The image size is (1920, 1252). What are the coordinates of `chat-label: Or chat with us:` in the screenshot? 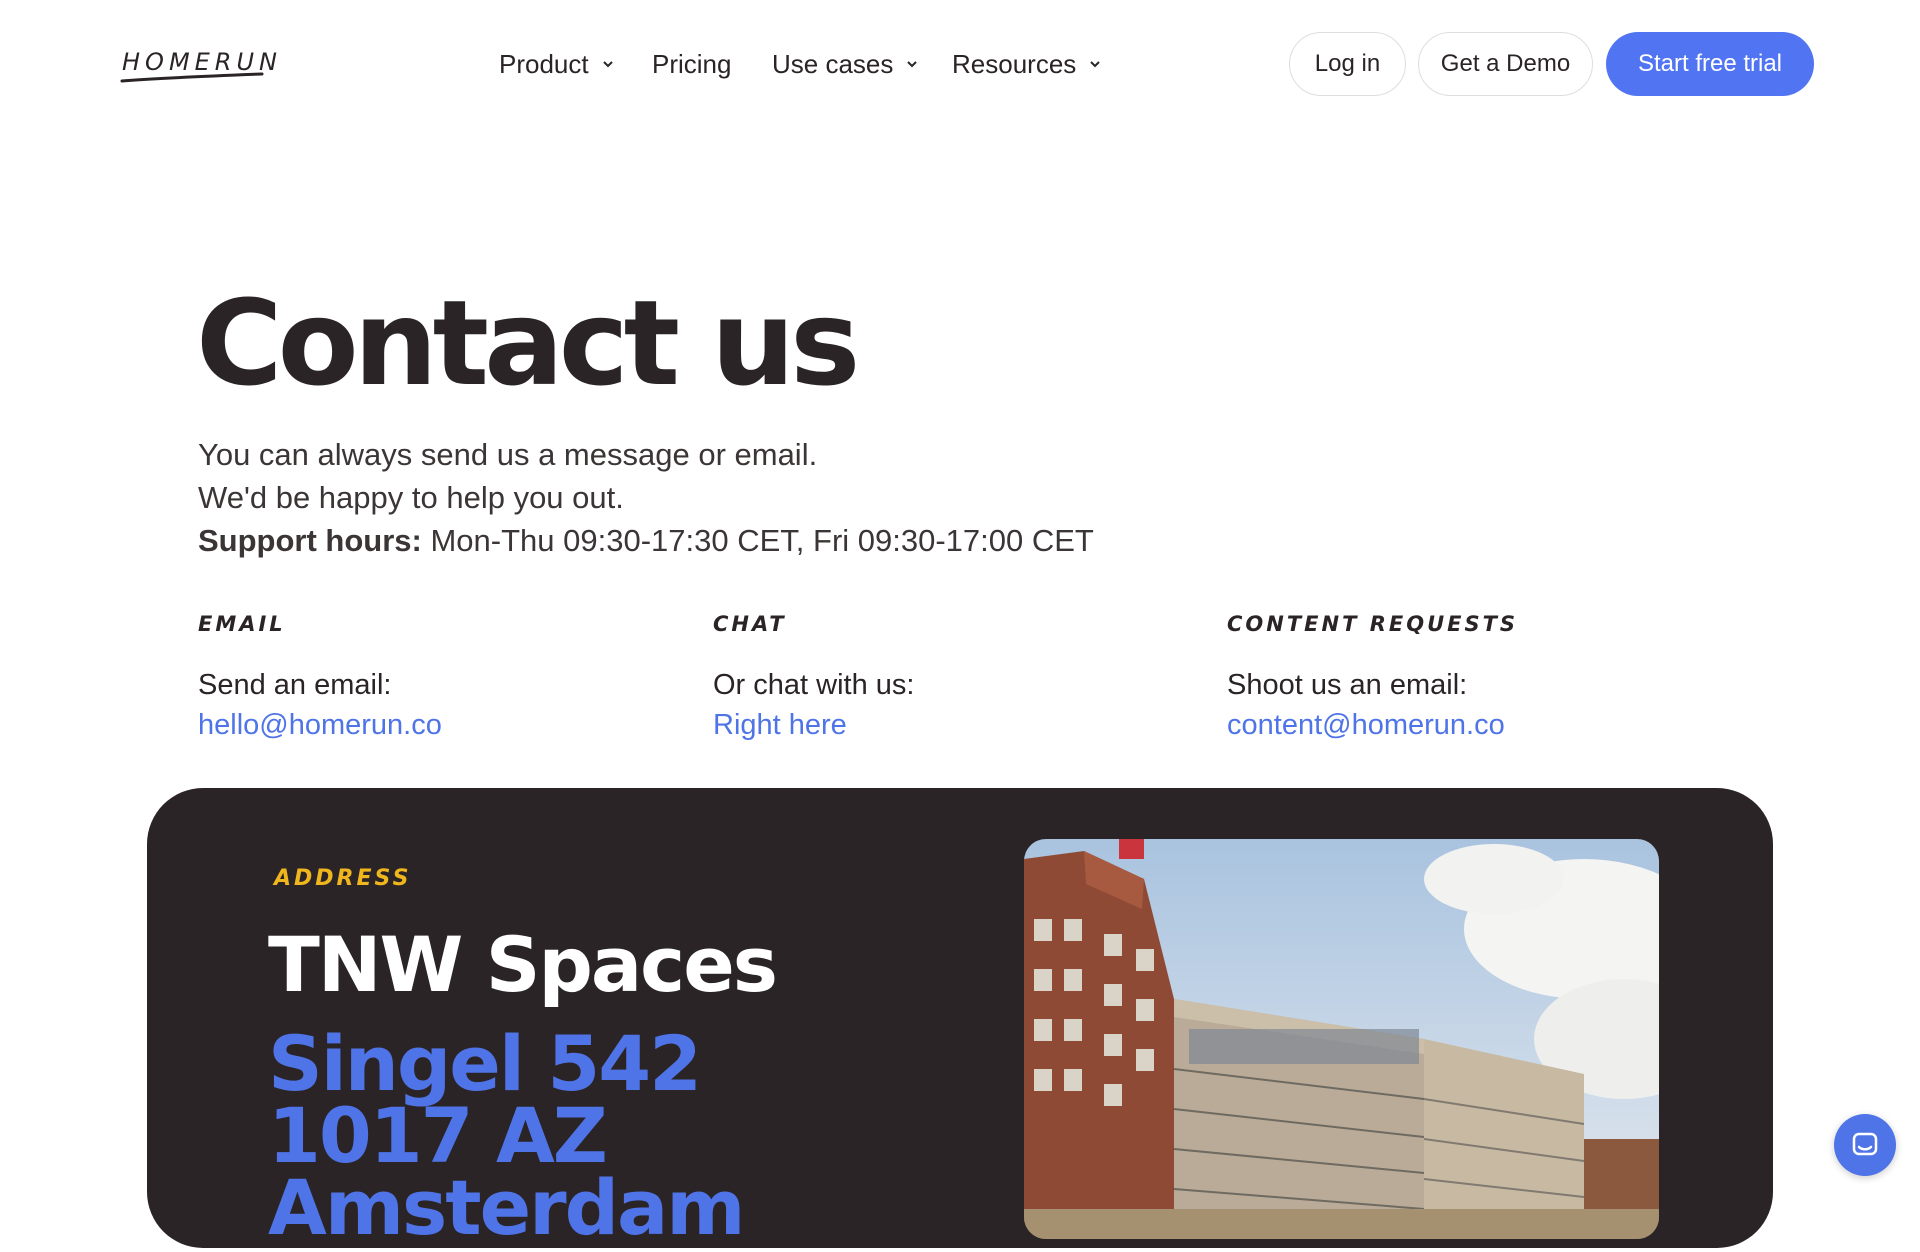 It's located at (814, 685).